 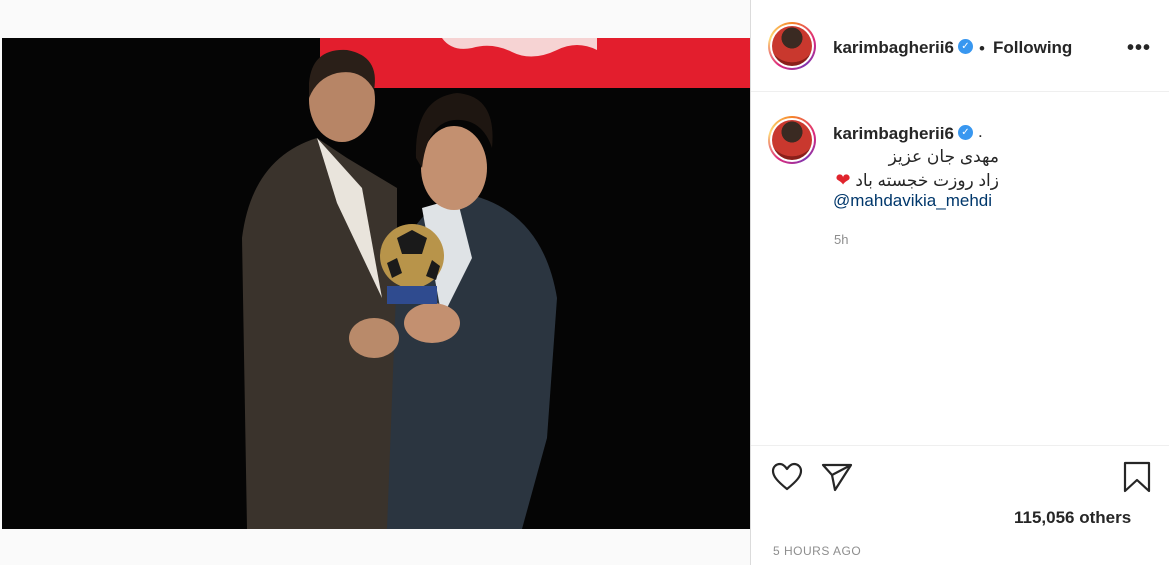 What do you see at coordinates (912, 201) in the screenshot?
I see `mention-link: @mahdavikia_mehdi` at bounding box center [912, 201].